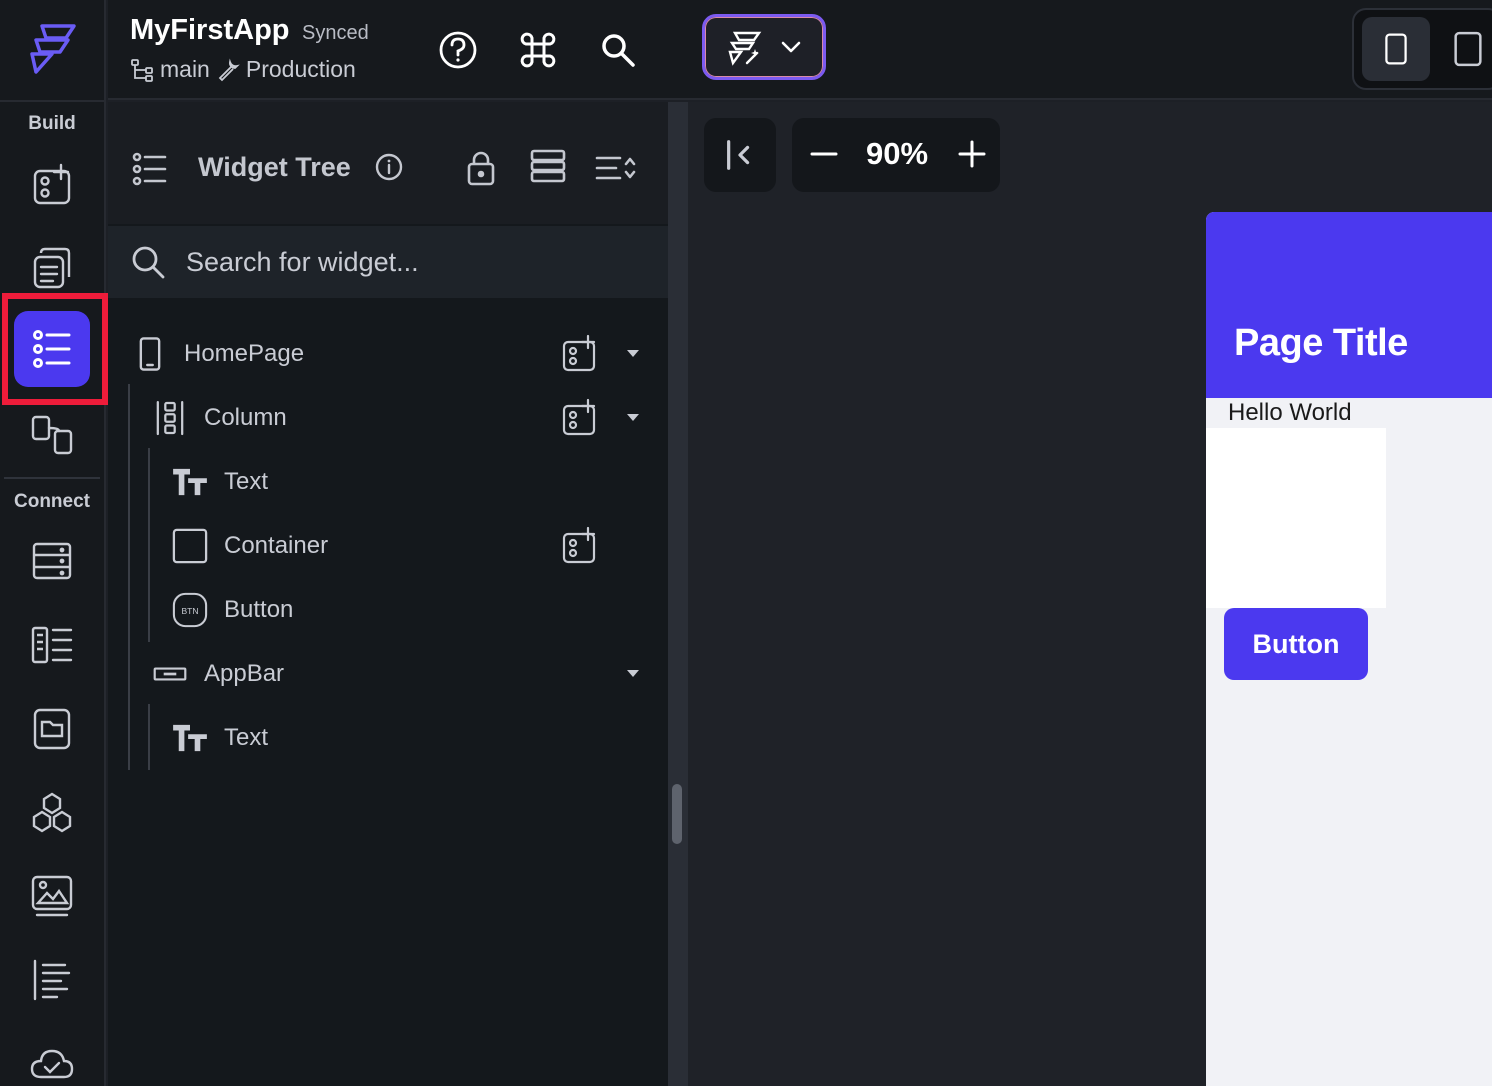  Describe the element at coordinates (274, 167) in the screenshot. I see `panel-title: Widget Tree` at that location.